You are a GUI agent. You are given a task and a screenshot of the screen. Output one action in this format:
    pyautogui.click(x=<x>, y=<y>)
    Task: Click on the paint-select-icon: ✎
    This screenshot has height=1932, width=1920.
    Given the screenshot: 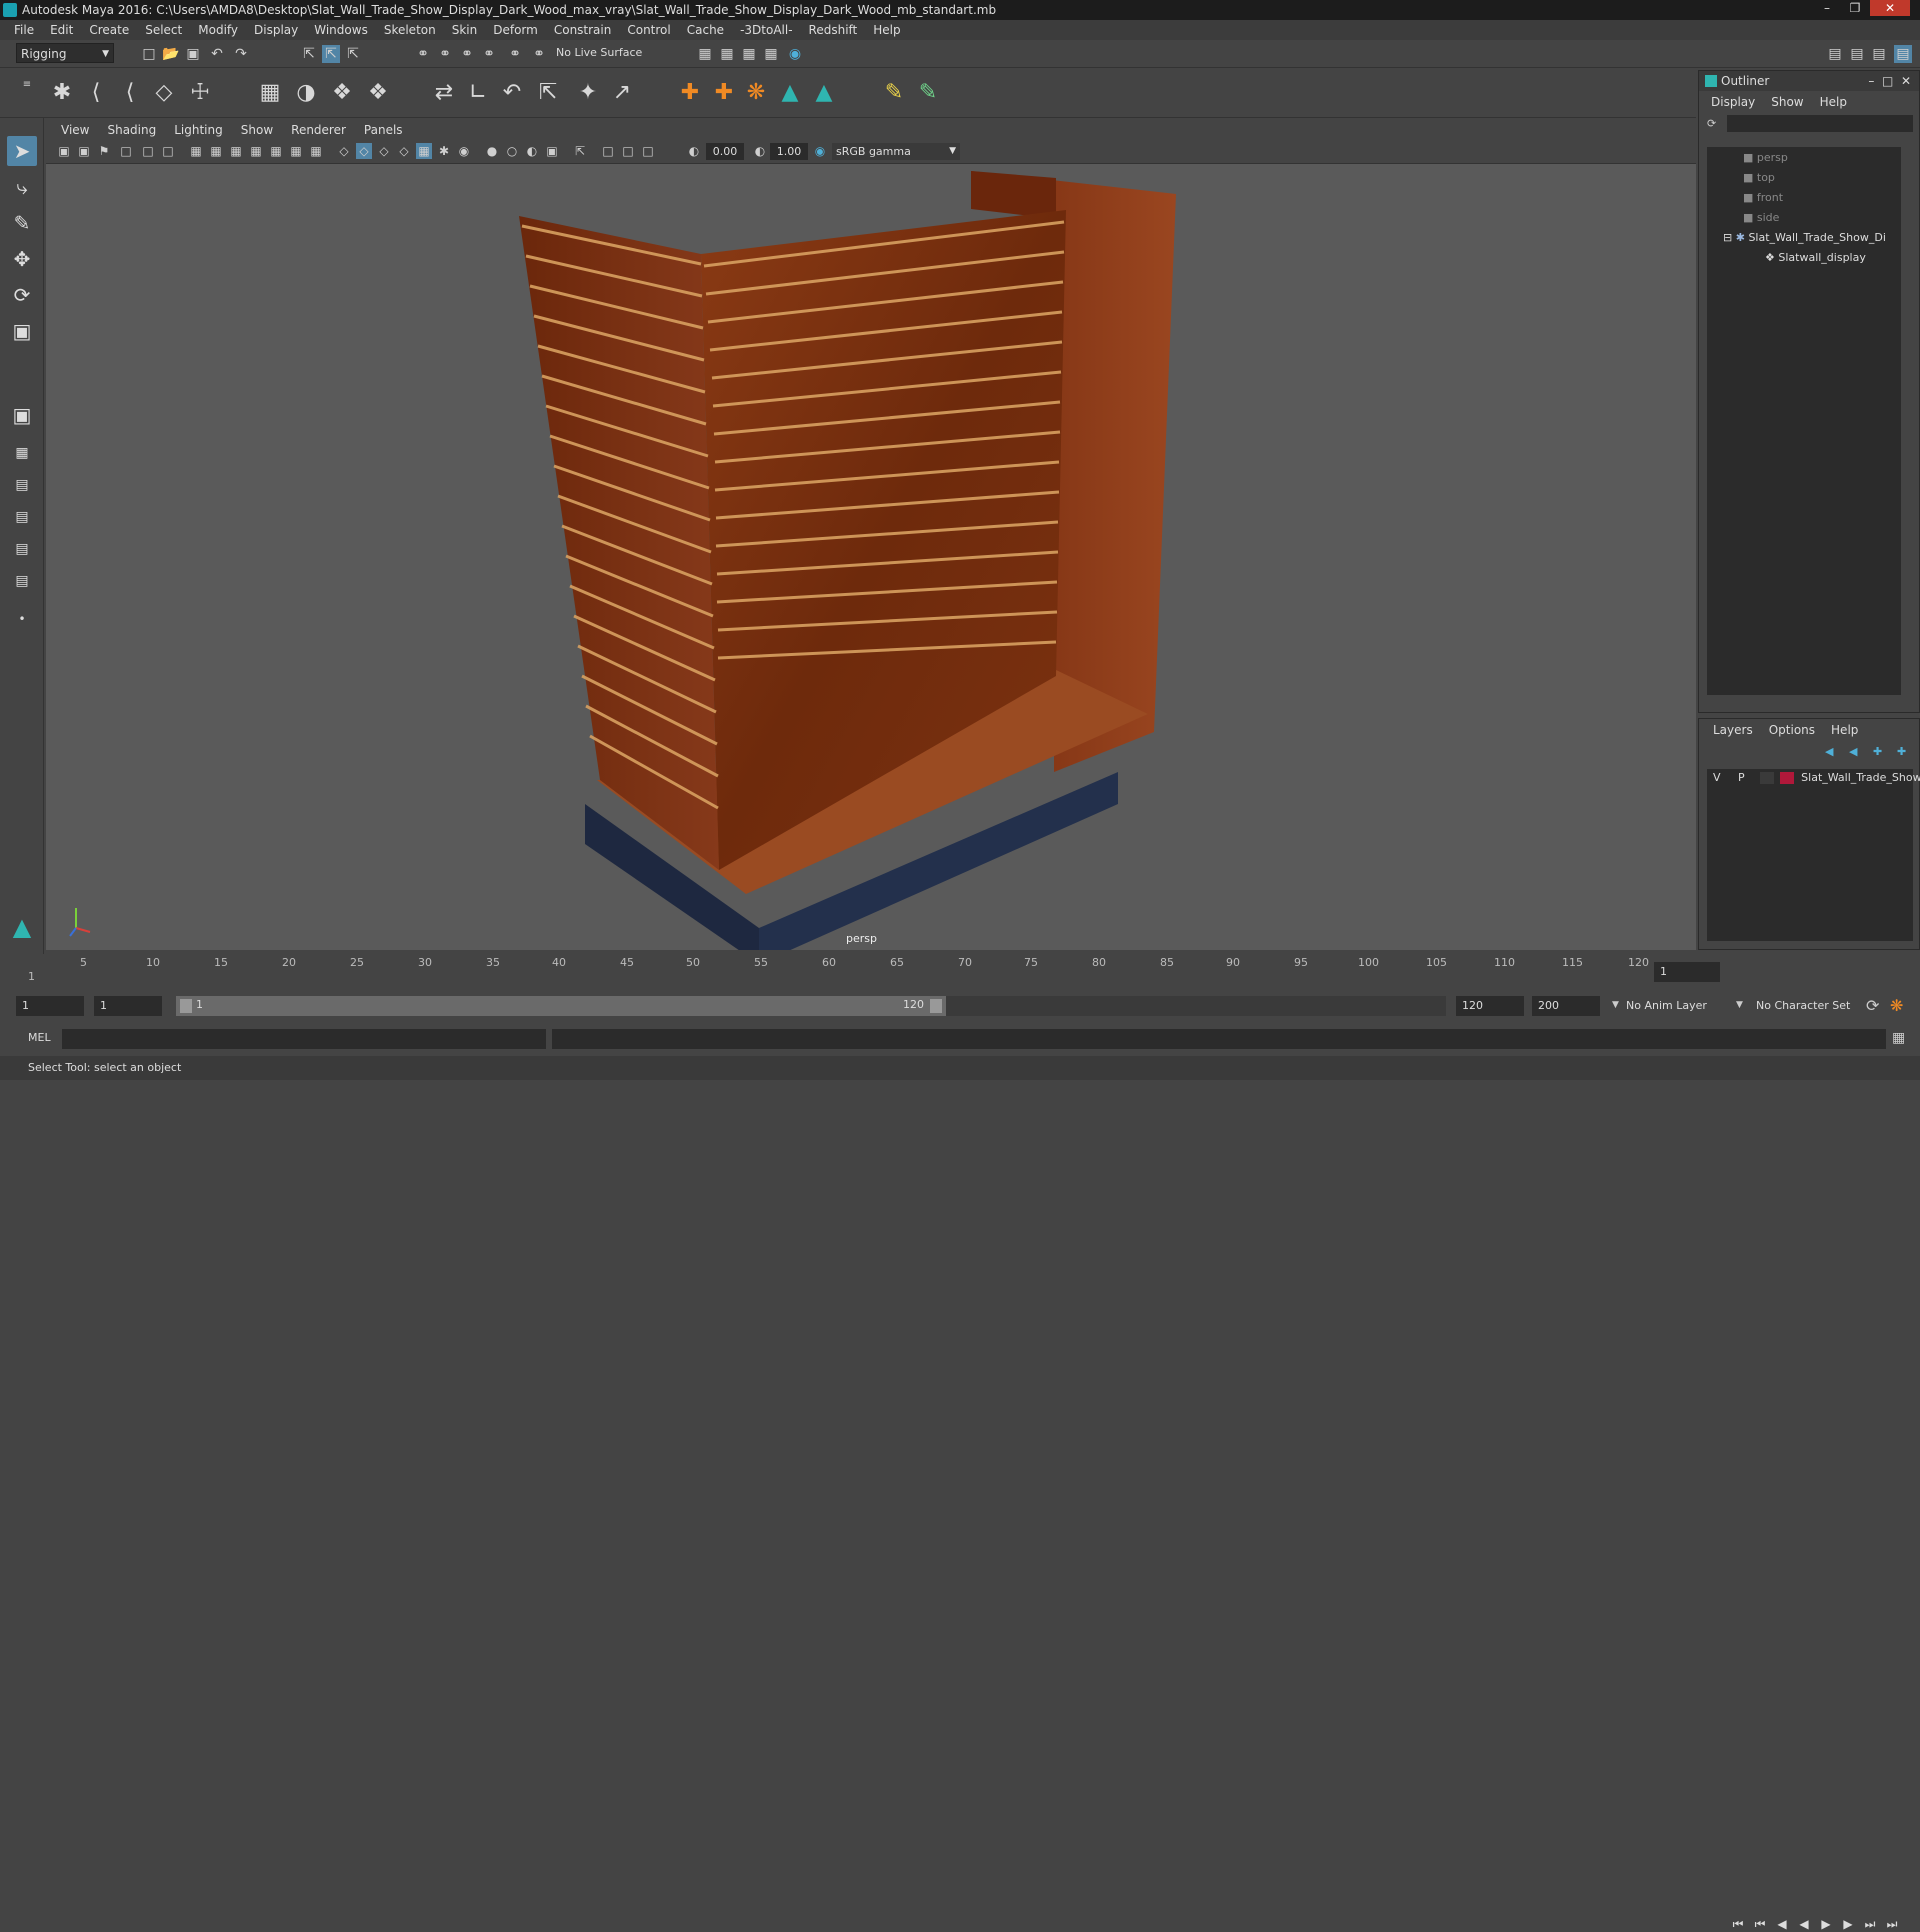 What is the action you would take?
    pyautogui.click(x=22, y=223)
    